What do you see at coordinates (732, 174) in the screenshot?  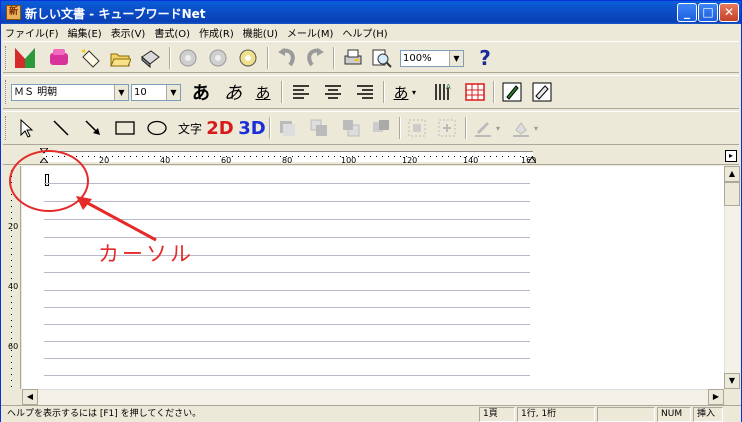 I see `scroll-up-icon: ▲` at bounding box center [732, 174].